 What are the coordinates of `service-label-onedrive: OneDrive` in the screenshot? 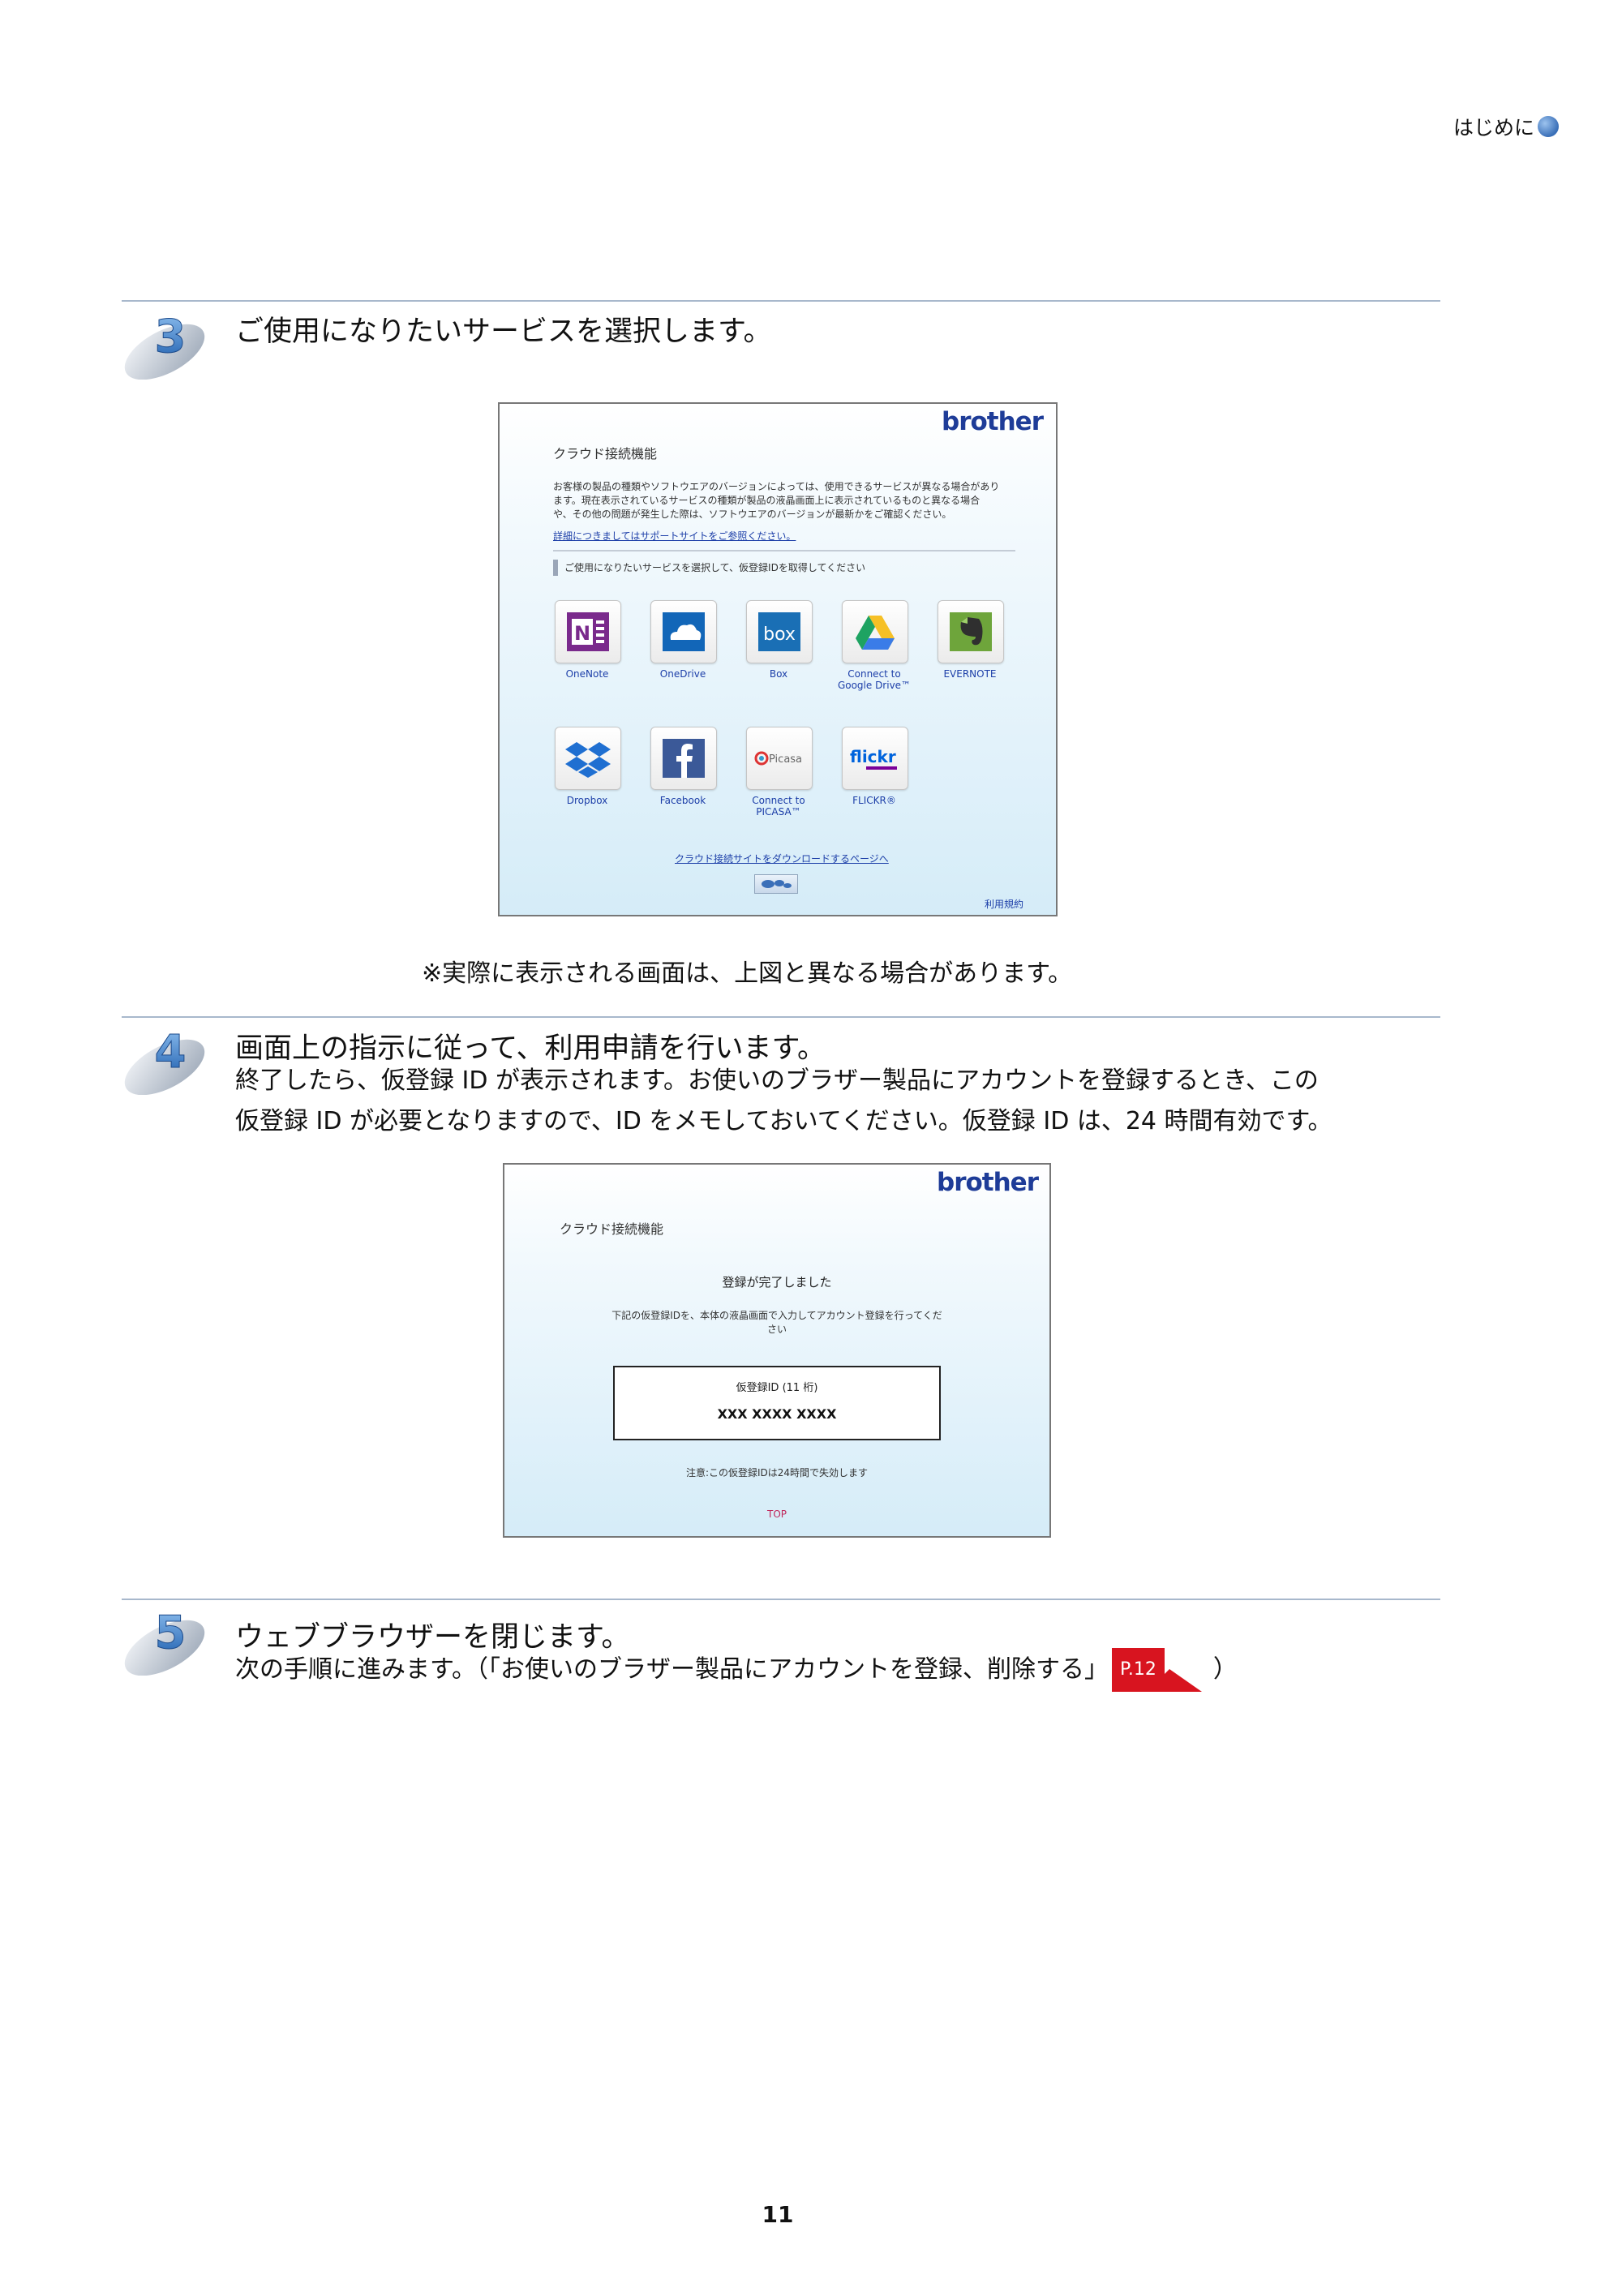 It's located at (683, 674).